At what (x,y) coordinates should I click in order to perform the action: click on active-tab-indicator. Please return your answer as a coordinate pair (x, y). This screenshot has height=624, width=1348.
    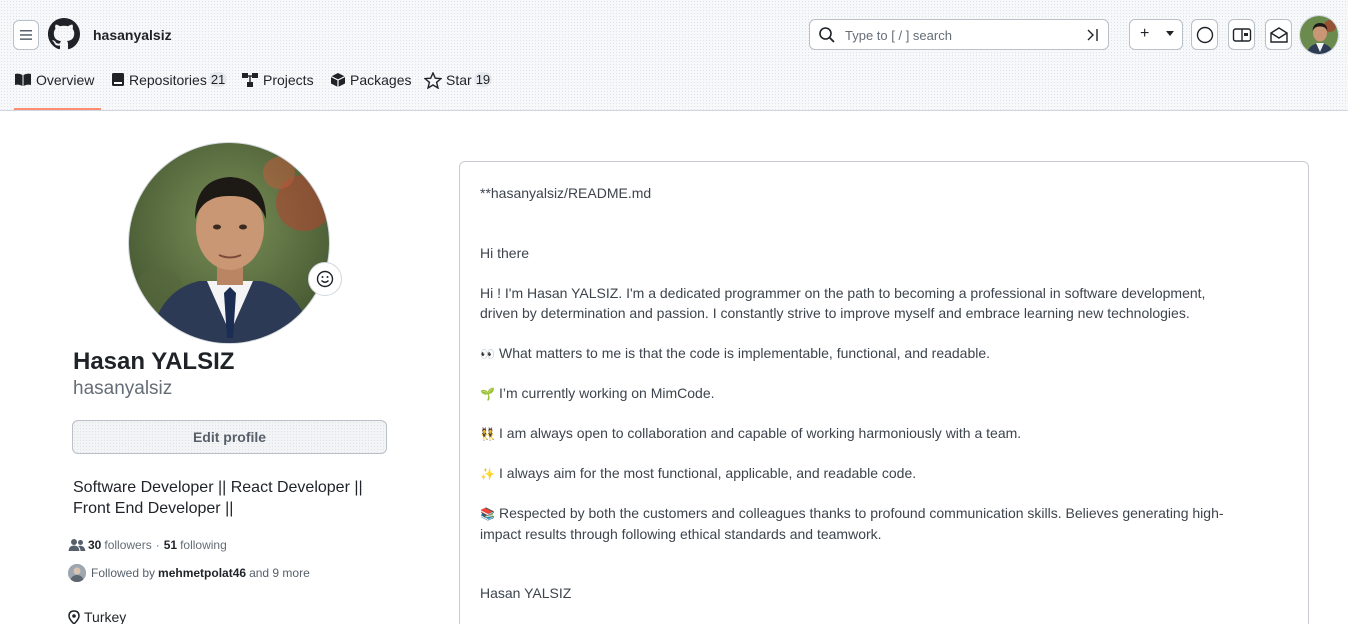
    Looking at the image, I should click on (57, 109).